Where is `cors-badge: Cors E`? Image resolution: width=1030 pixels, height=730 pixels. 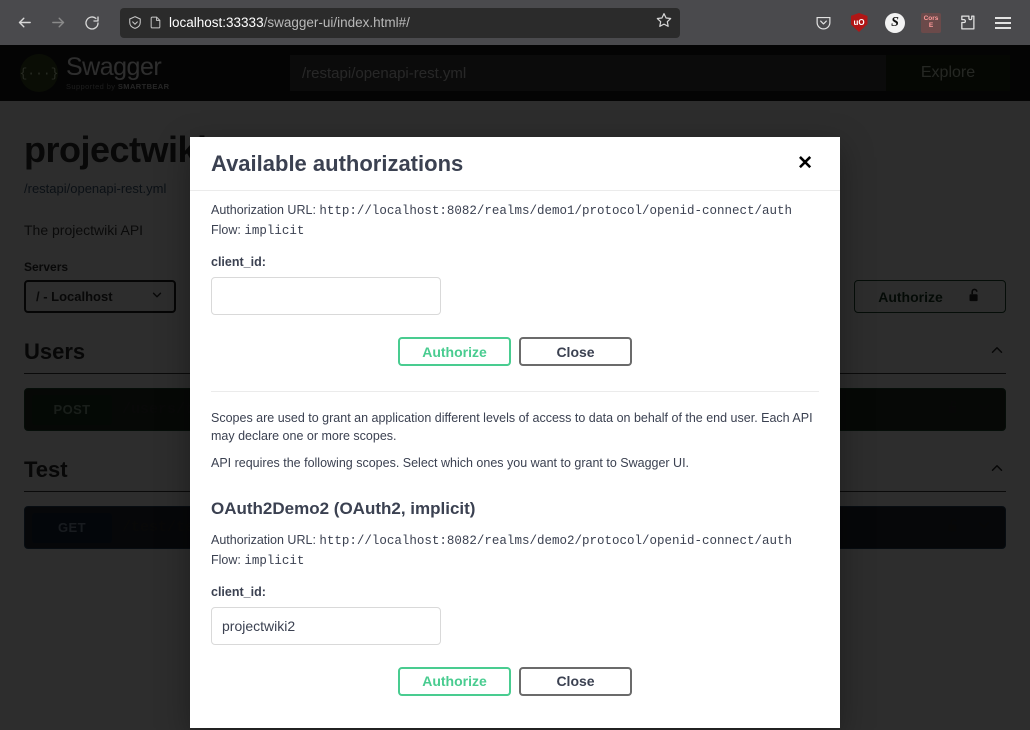
cors-badge: Cors E is located at coordinates (931, 22).